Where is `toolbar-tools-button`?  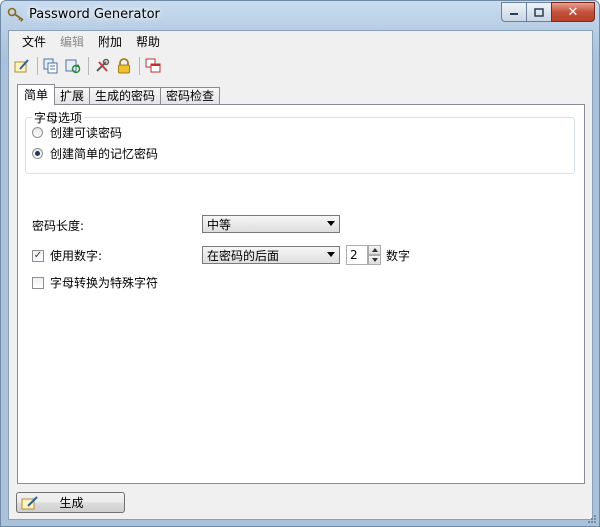
toolbar-tools-button is located at coordinates (102, 66).